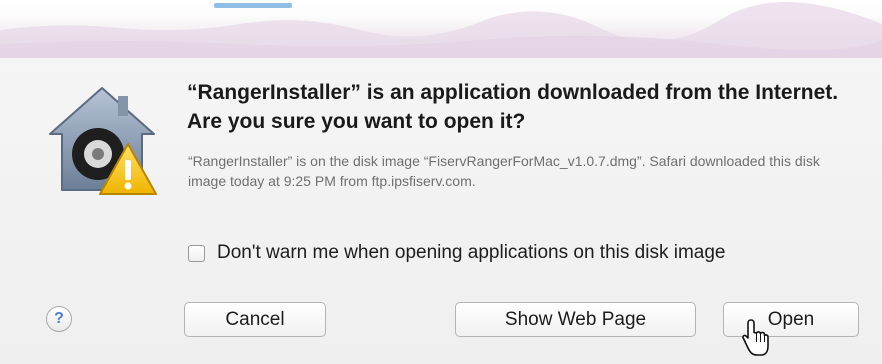  Describe the element at coordinates (103, 141) in the screenshot. I see `gatekeeper-warning-icon` at that location.